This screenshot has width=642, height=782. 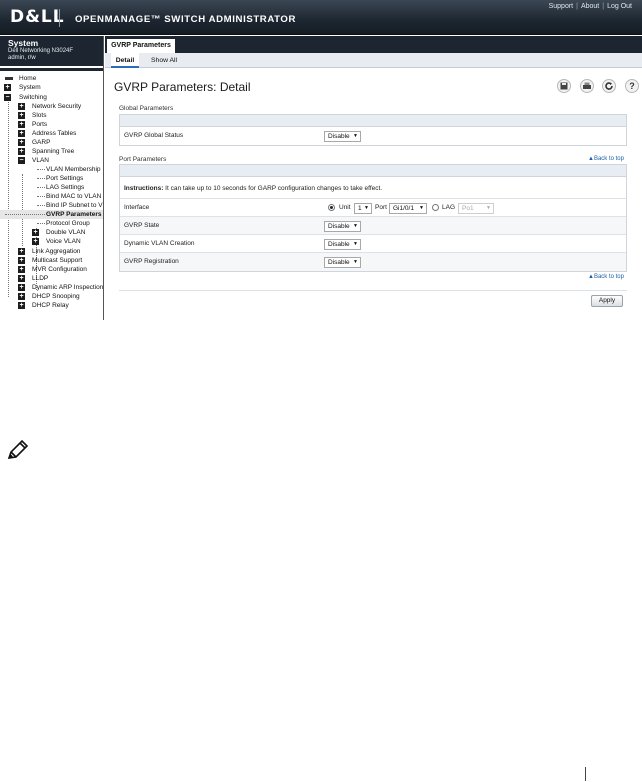 What do you see at coordinates (151, 261) in the screenshot?
I see `gvrp-registration-label: GVRP Registration` at bounding box center [151, 261].